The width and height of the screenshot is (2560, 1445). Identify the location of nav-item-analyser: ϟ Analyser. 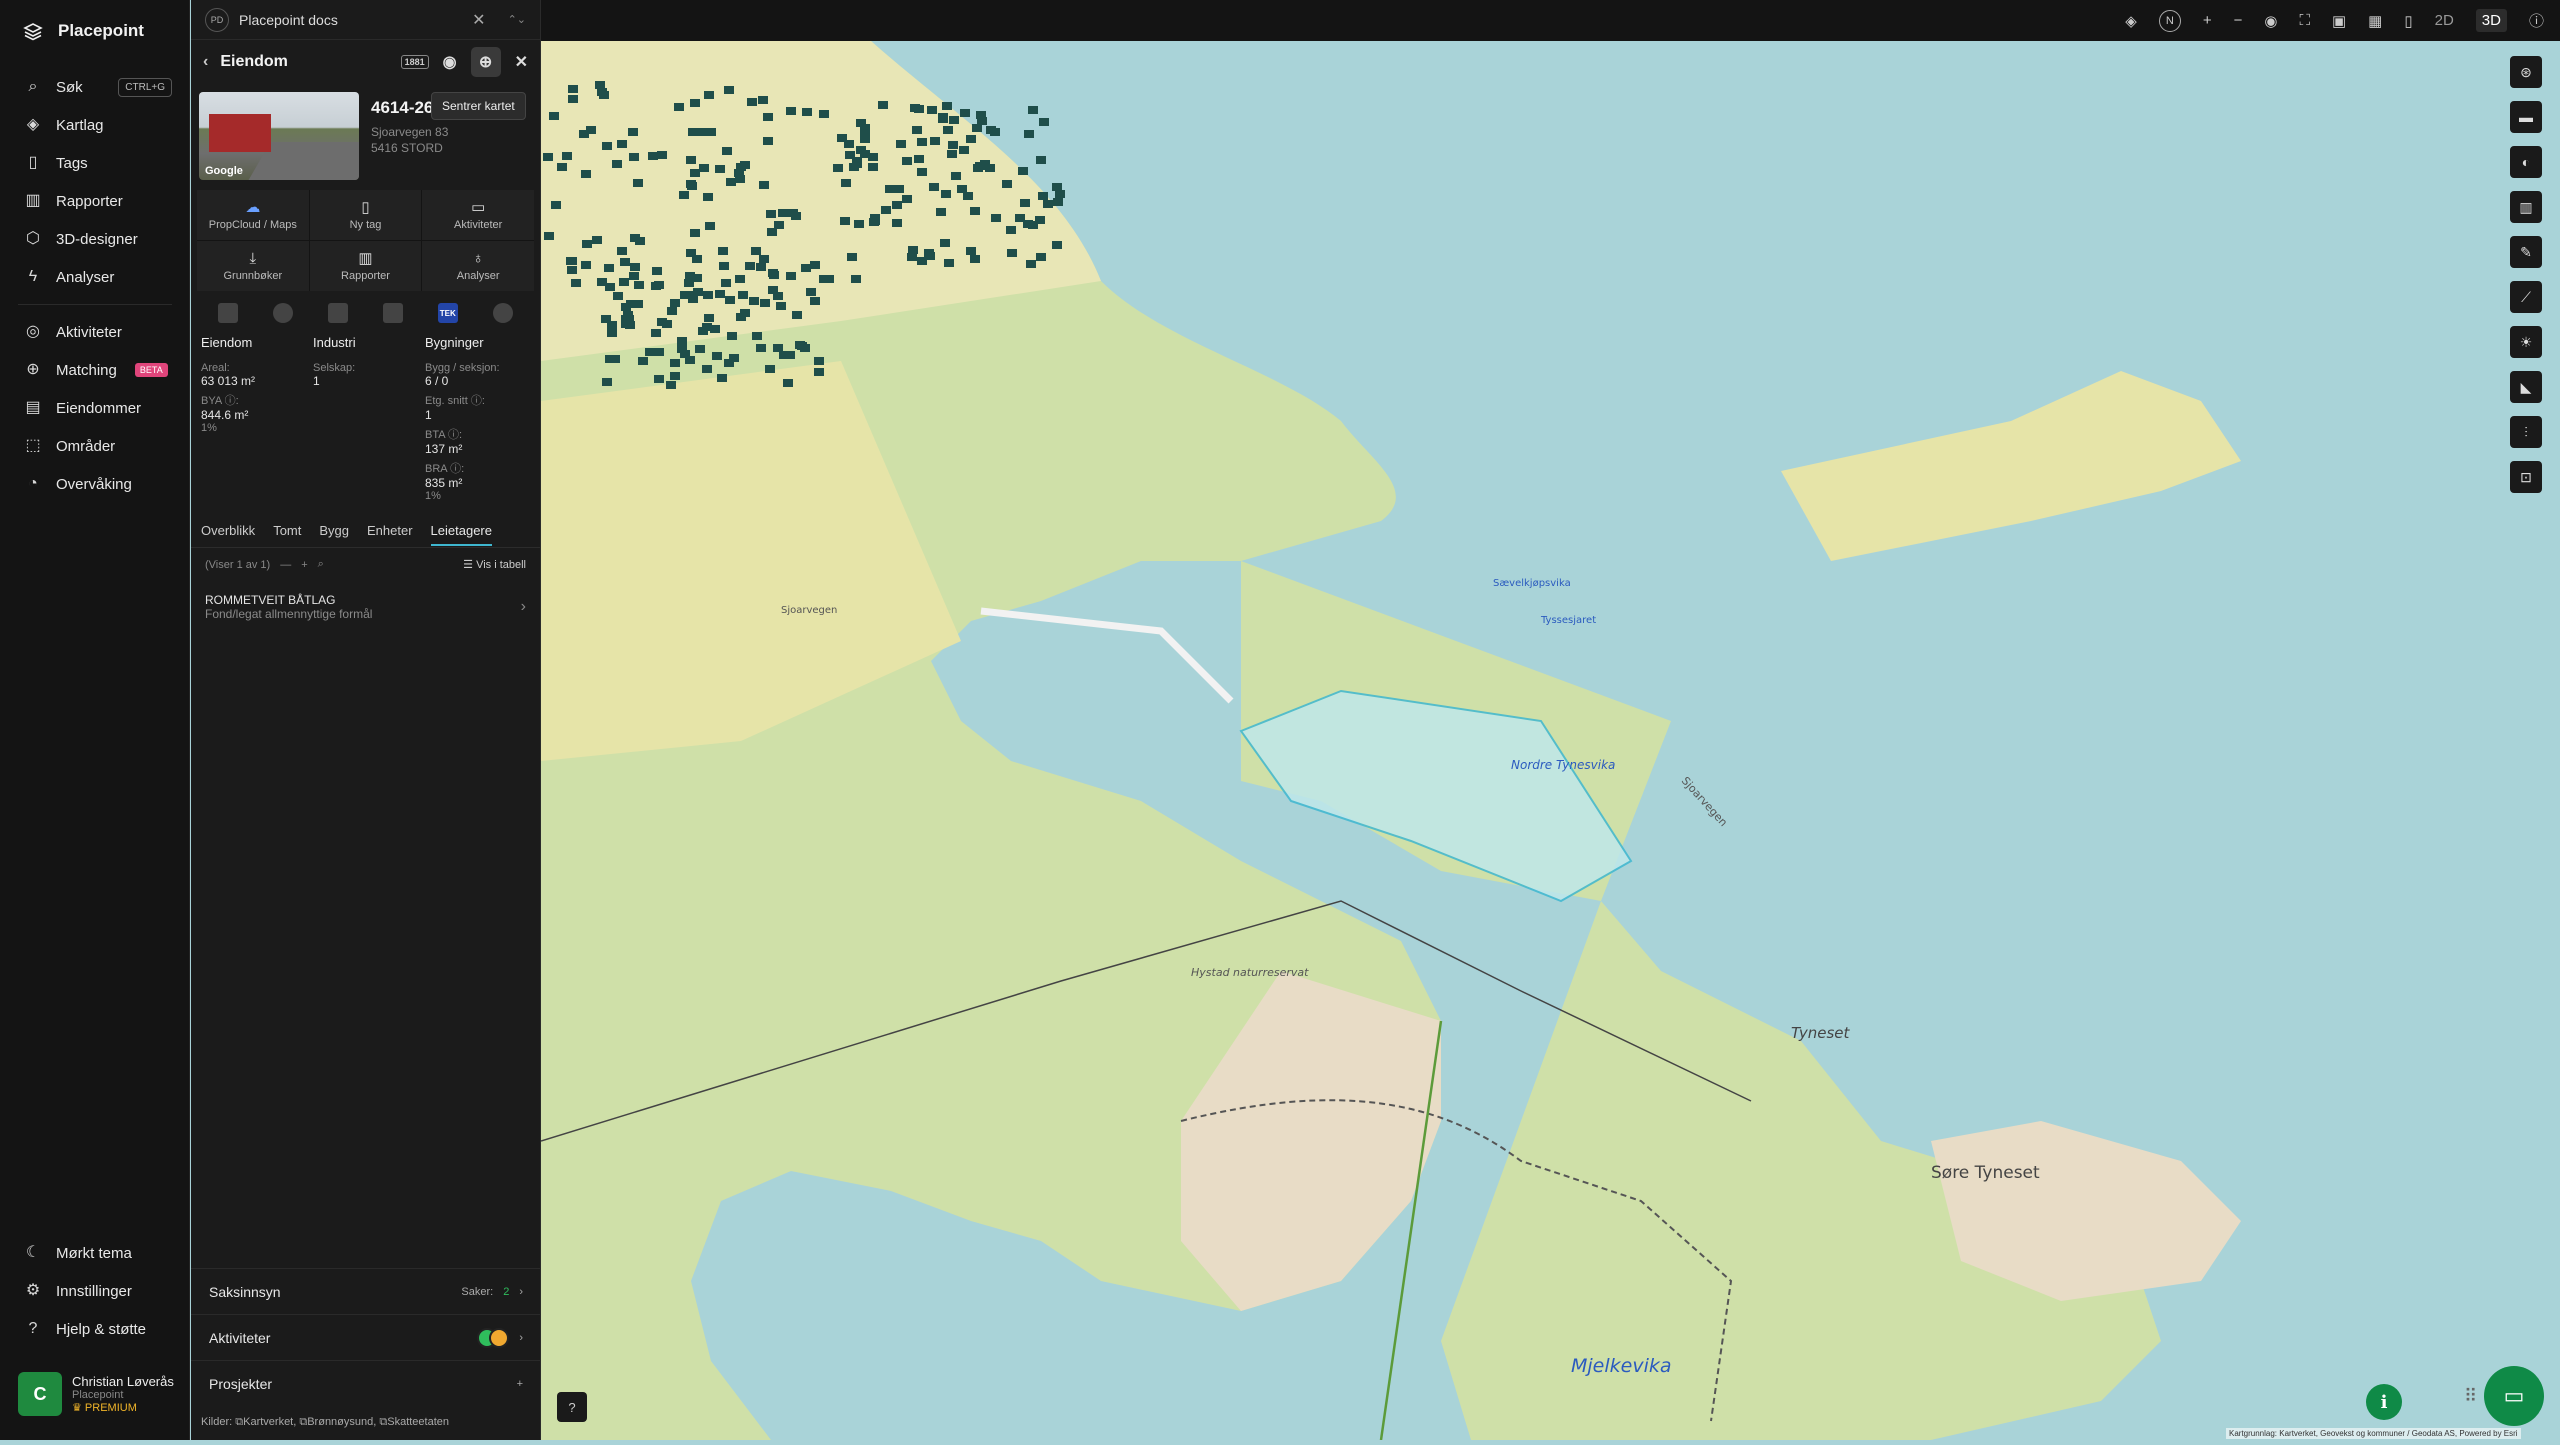
(95, 277).